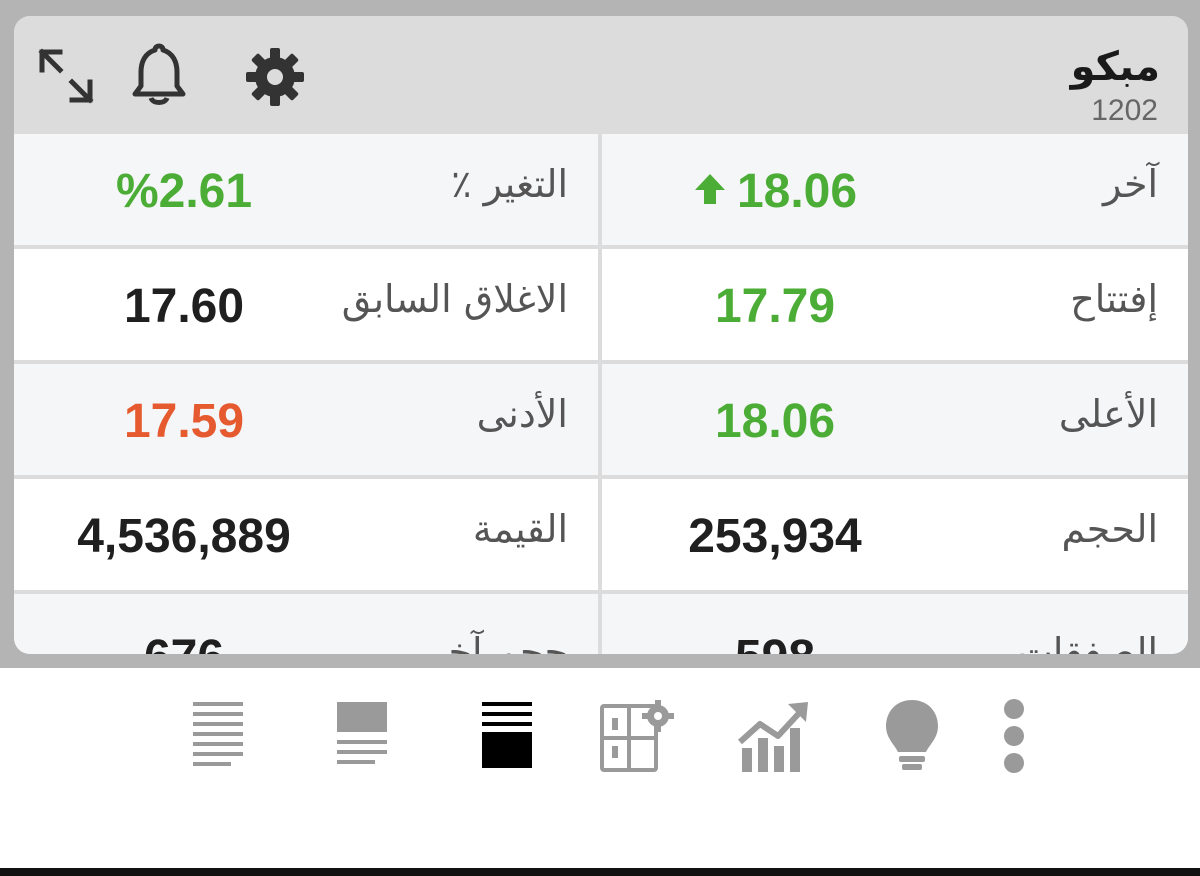  Describe the element at coordinates (1115, 67) in the screenshot. I see `company-name: مبكو` at that location.